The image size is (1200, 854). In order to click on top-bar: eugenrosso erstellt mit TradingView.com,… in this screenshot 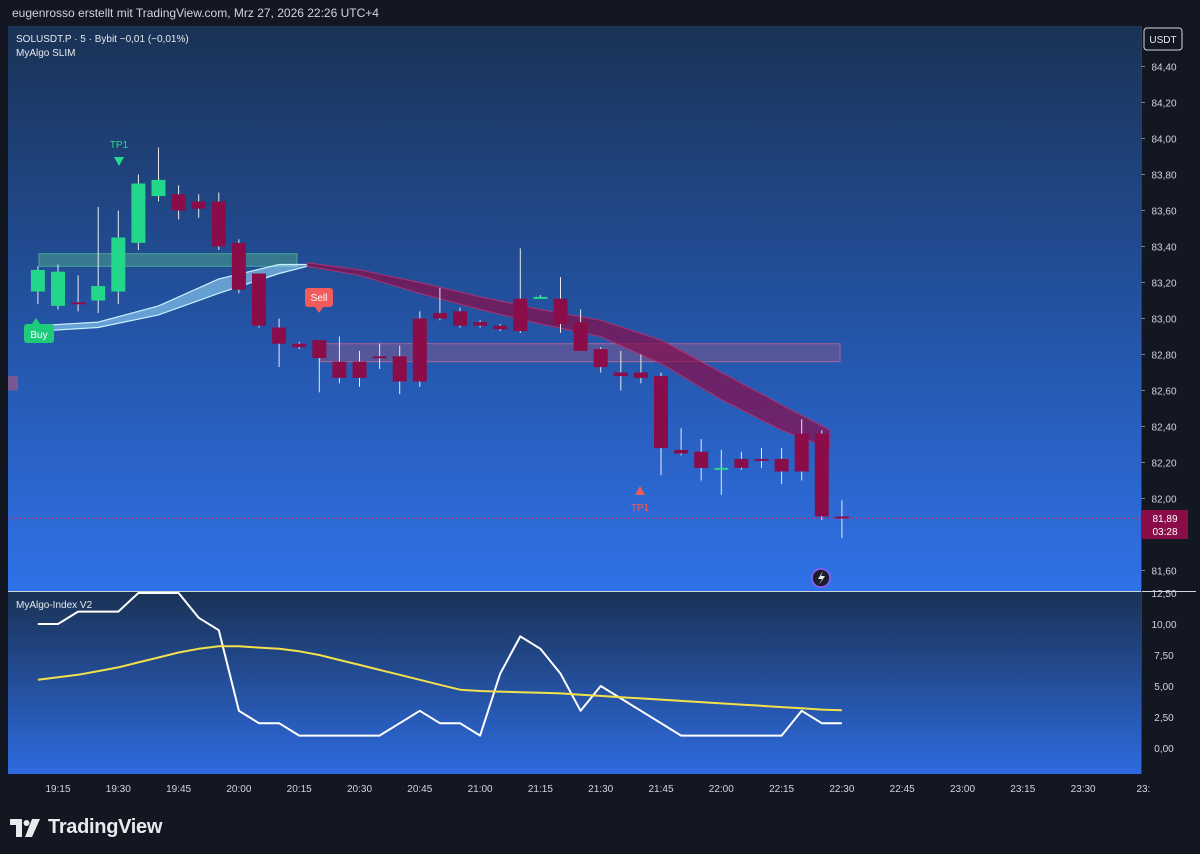, I will do `click(600, 13)`.